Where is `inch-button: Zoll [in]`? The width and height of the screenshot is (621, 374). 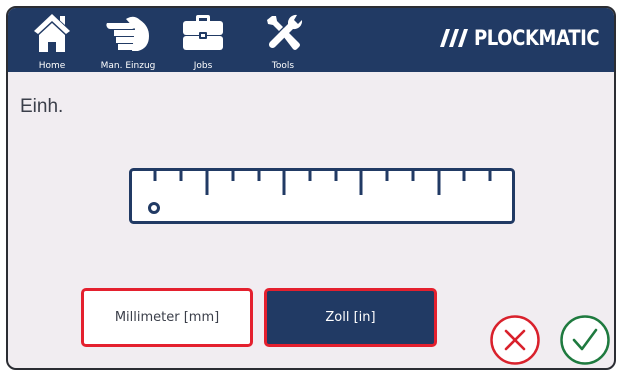
inch-button: Zoll [in] is located at coordinates (350, 317).